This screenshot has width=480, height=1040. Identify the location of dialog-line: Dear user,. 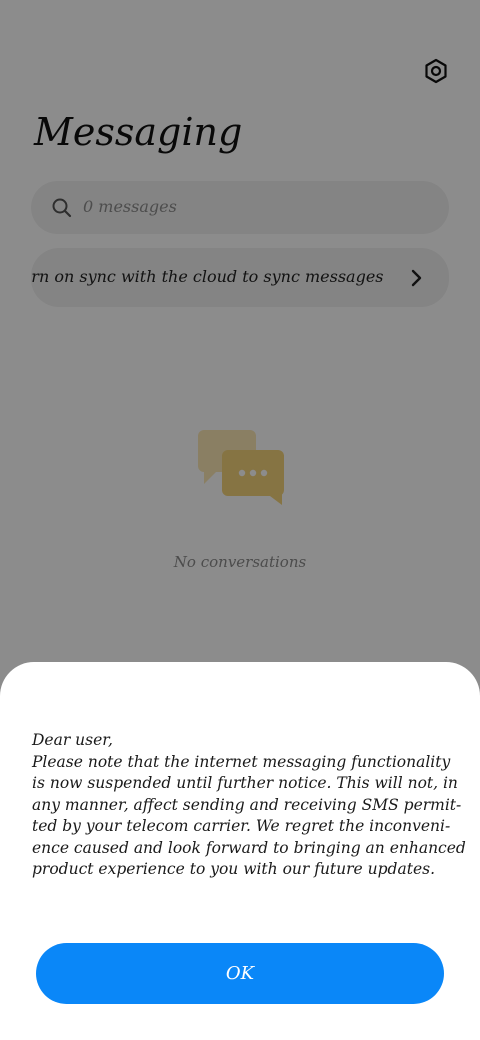
(72, 740).